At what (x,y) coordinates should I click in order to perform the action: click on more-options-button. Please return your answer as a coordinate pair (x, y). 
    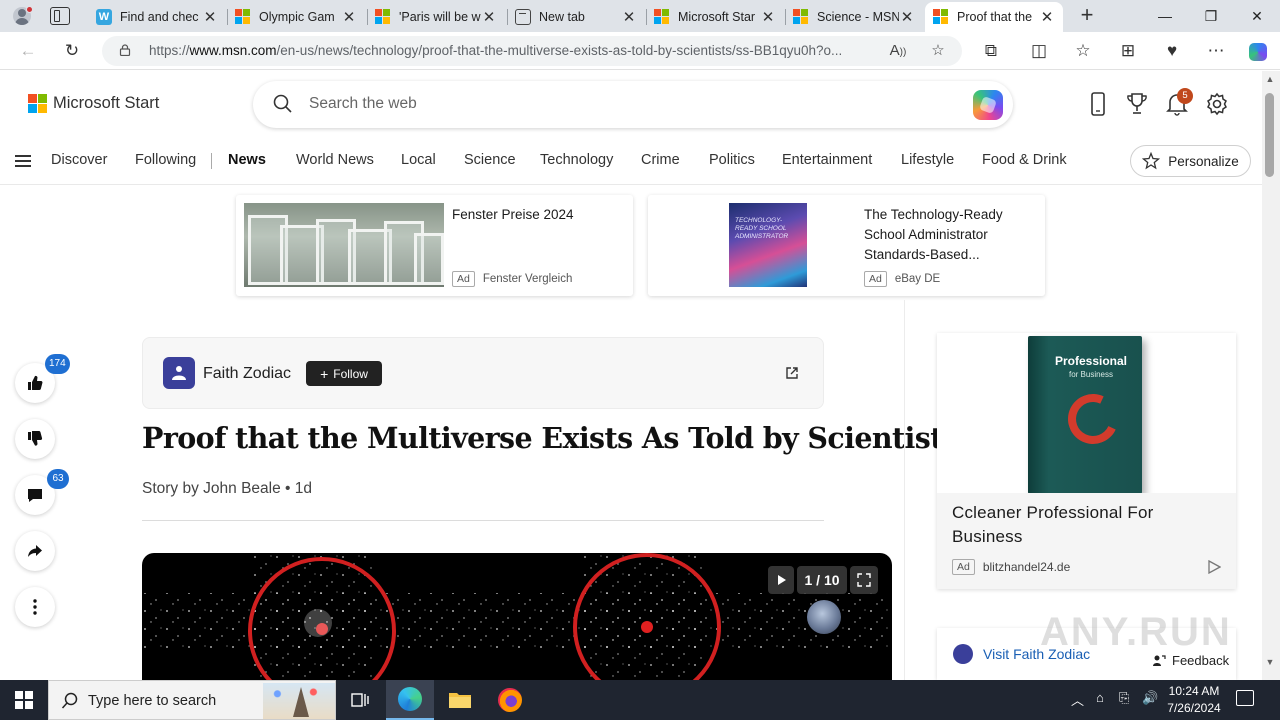
    Looking at the image, I should click on (35, 607).